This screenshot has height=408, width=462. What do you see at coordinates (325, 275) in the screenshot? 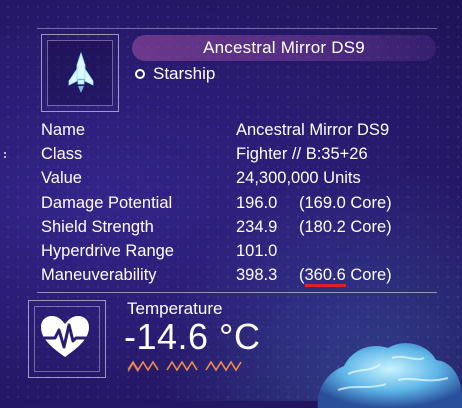
I see `highlighted-core-value: 360.6` at bounding box center [325, 275].